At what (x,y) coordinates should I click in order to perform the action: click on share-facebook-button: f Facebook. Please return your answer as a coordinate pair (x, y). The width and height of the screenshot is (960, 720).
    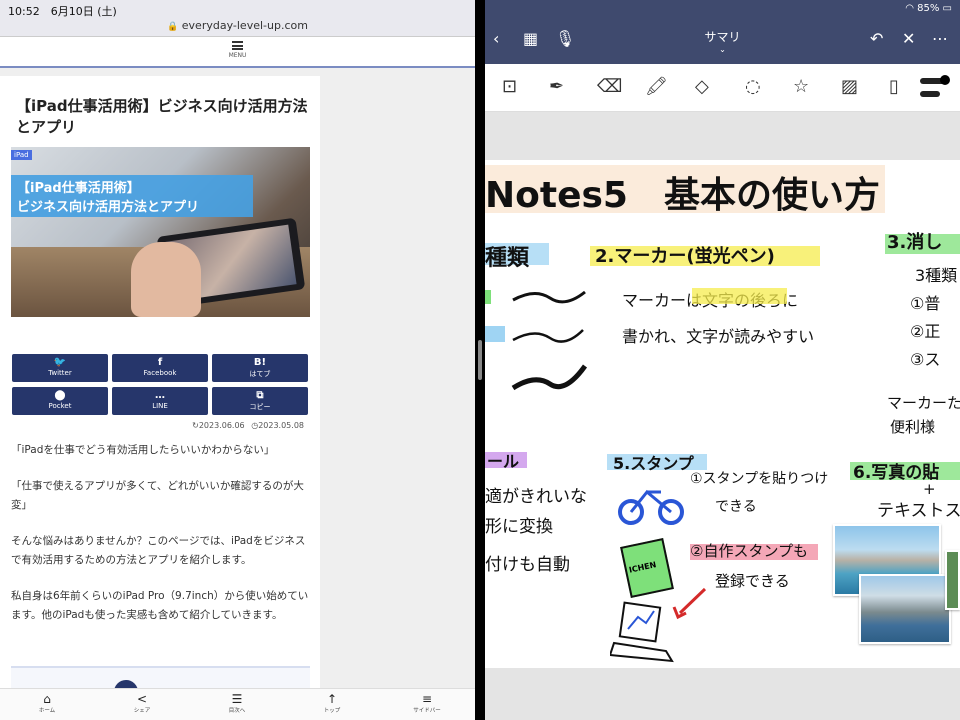
    Looking at the image, I should click on (160, 368).